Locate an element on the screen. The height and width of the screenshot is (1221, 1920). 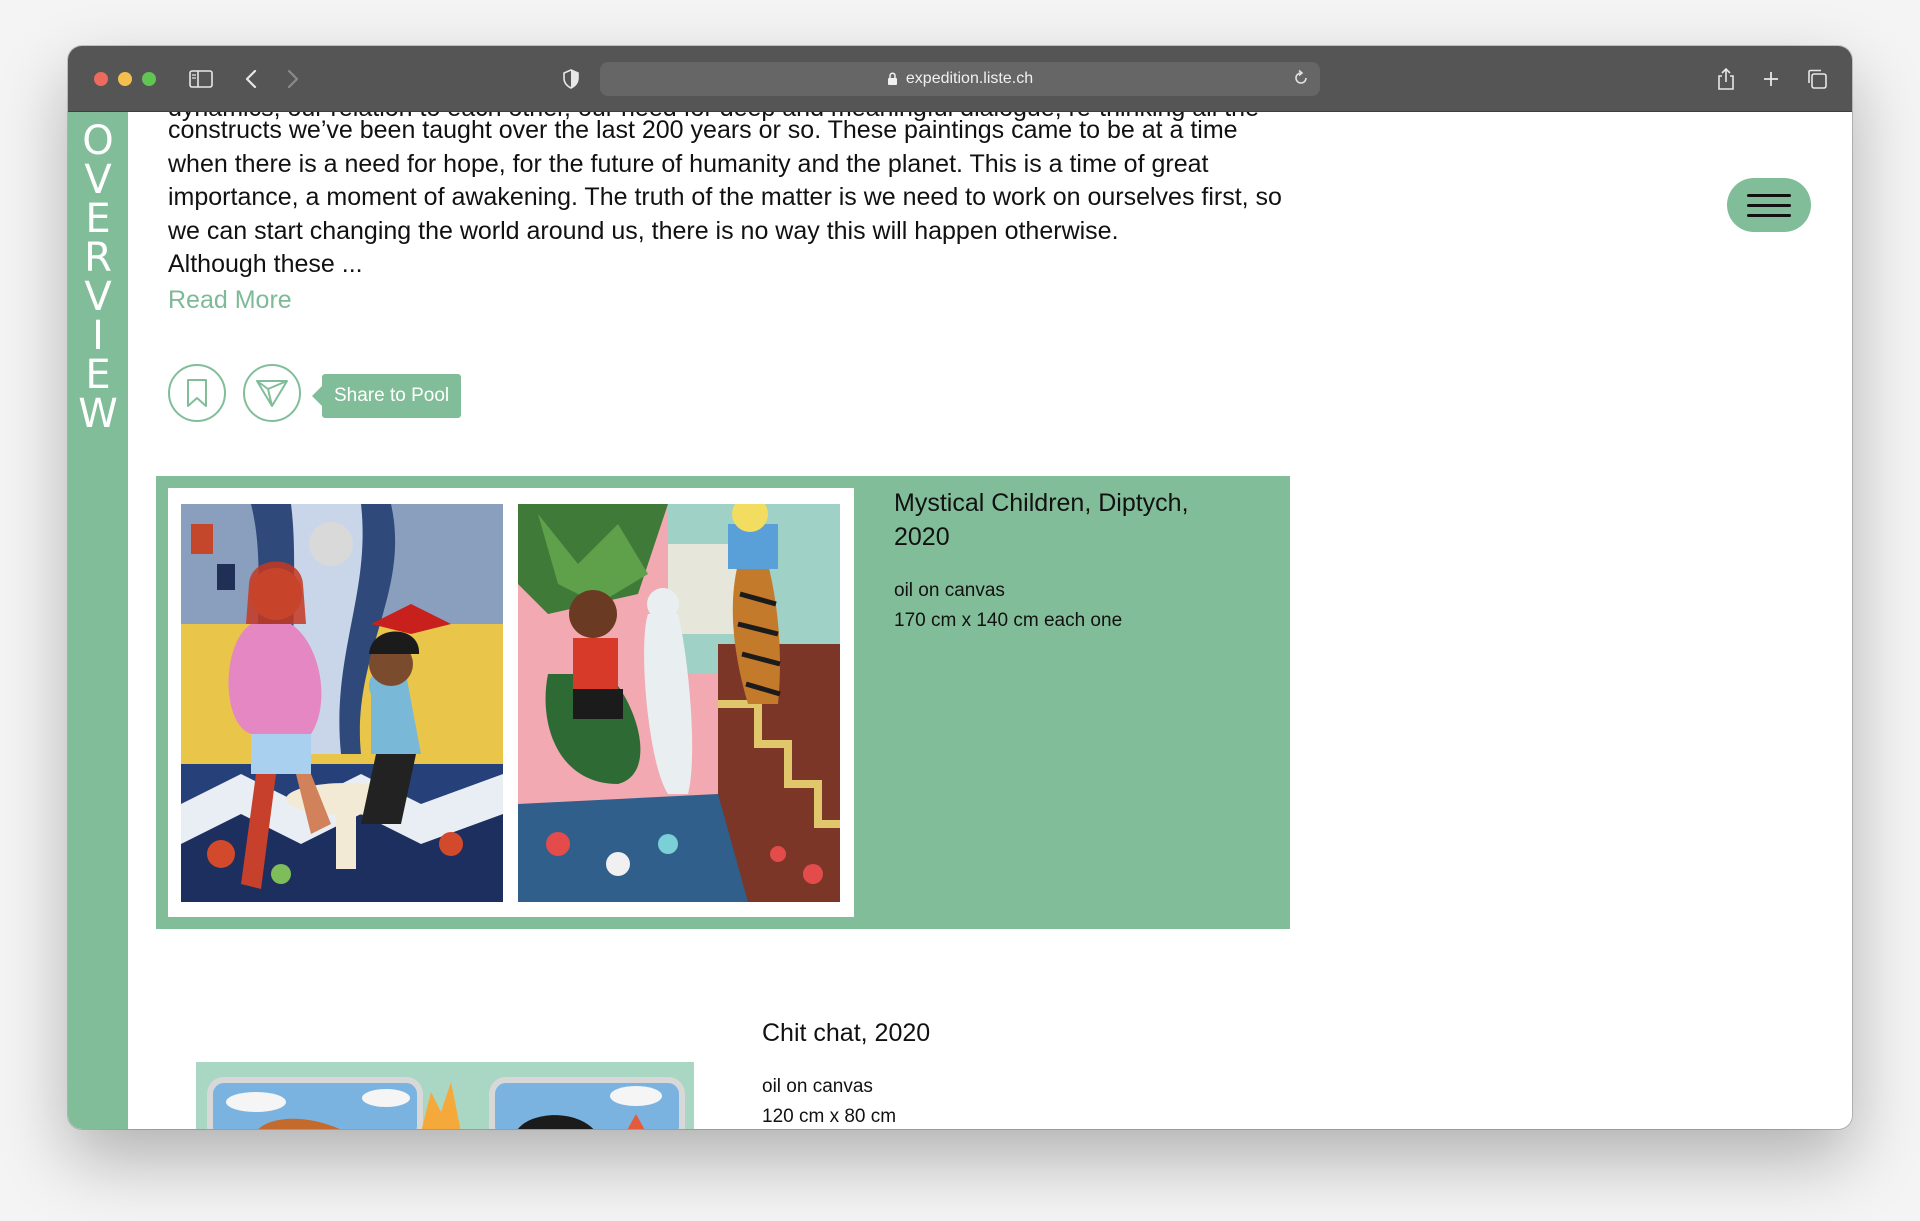
artwork-image-frame is located at coordinates (511, 702).